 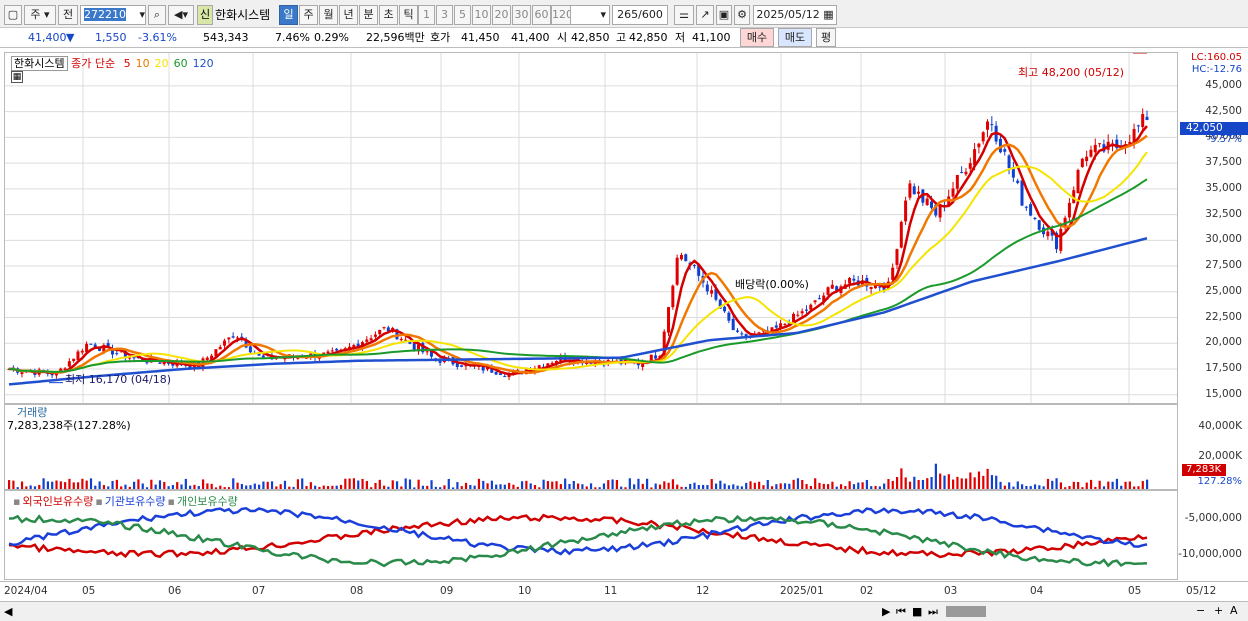 What do you see at coordinates (1223, 316) in the screenshot?
I see `price-tick: 22,500` at bounding box center [1223, 316].